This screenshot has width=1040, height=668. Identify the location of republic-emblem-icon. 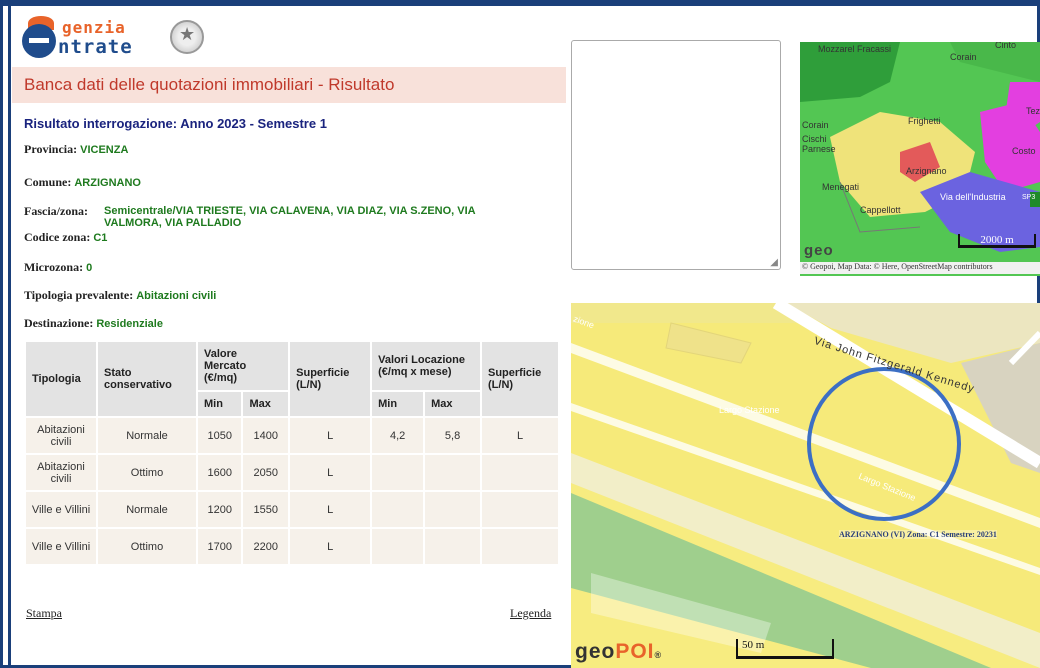
(187, 37).